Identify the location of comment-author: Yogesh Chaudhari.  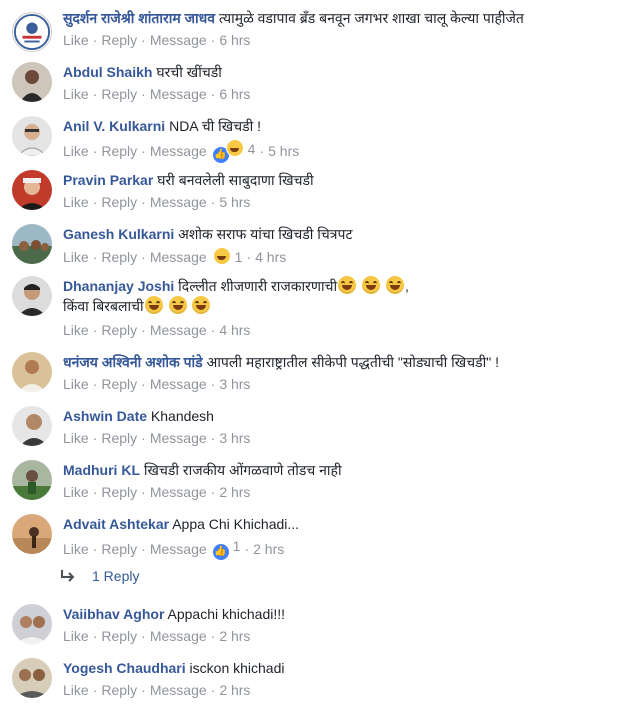
(124, 668).